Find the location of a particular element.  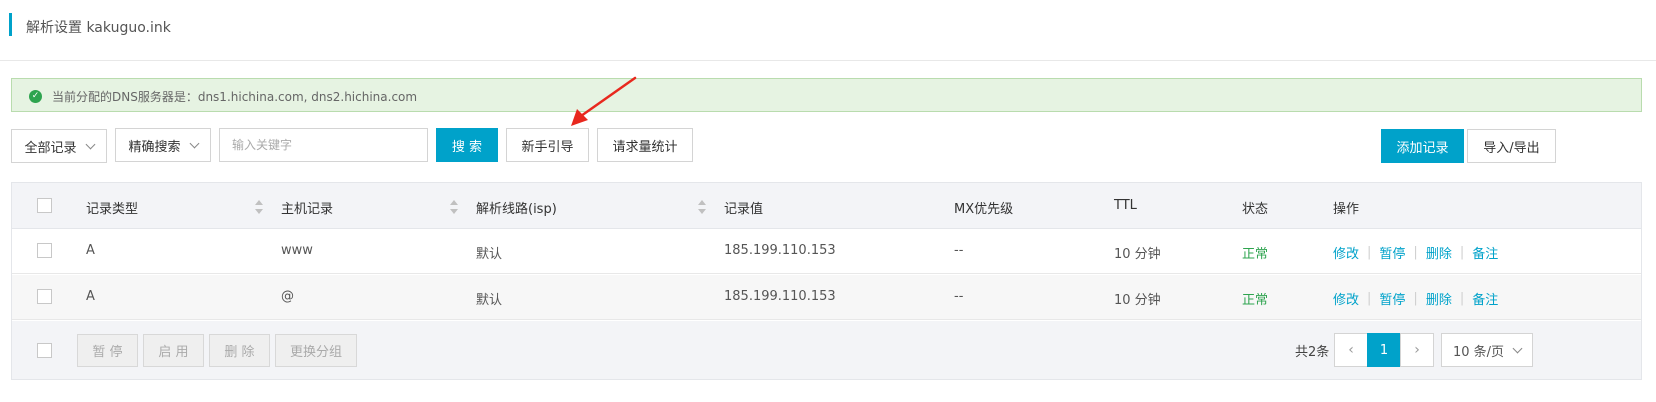

table-footer: 暂 停 启 用 删 除 更换分组 共2条 ‹ 1 › 10 条/页 is located at coordinates (826, 350).